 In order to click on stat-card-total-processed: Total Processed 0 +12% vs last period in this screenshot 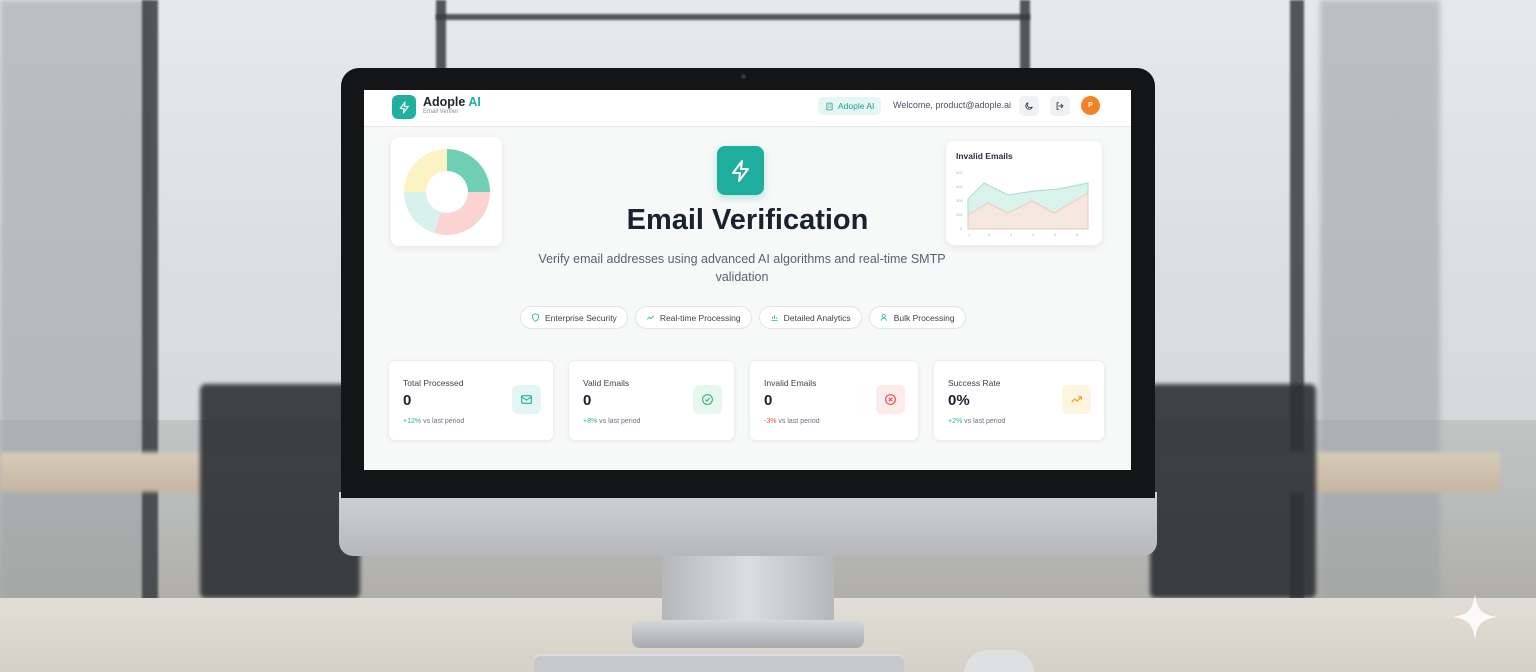, I will do `click(471, 400)`.